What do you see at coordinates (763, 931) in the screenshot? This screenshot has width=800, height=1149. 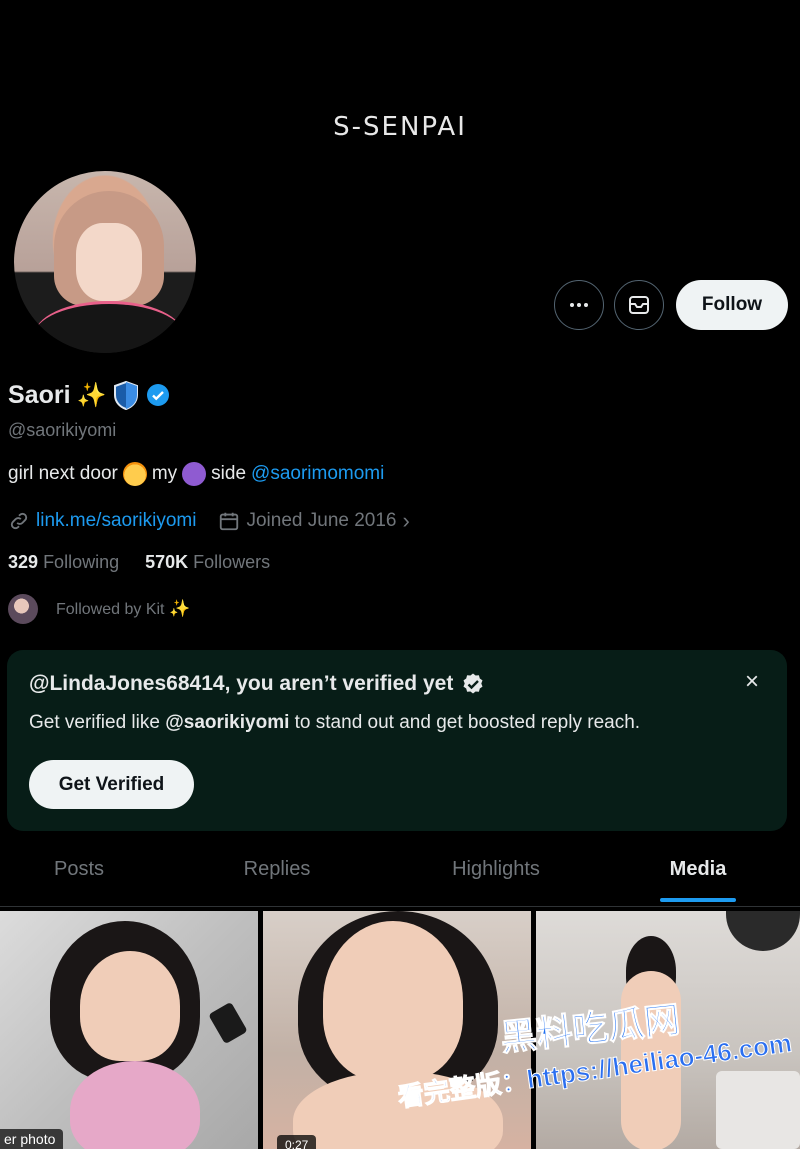 I see `lamp-image` at bounding box center [763, 931].